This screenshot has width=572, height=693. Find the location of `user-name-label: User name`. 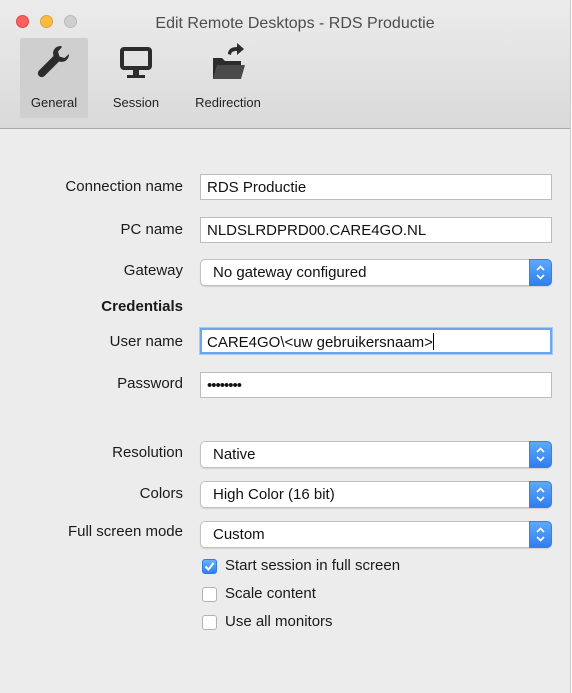

user-name-label: User name is located at coordinates (146, 341).